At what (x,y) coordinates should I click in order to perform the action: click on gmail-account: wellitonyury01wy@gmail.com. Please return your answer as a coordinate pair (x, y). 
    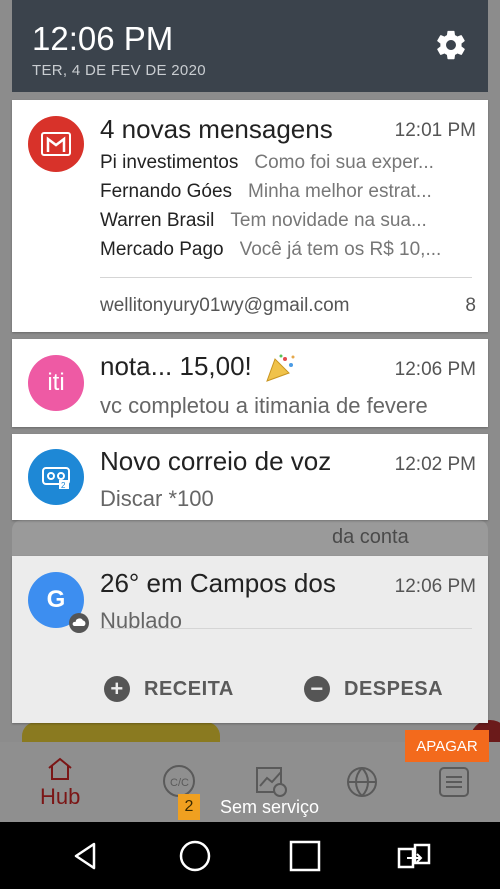
    Looking at the image, I should click on (225, 305).